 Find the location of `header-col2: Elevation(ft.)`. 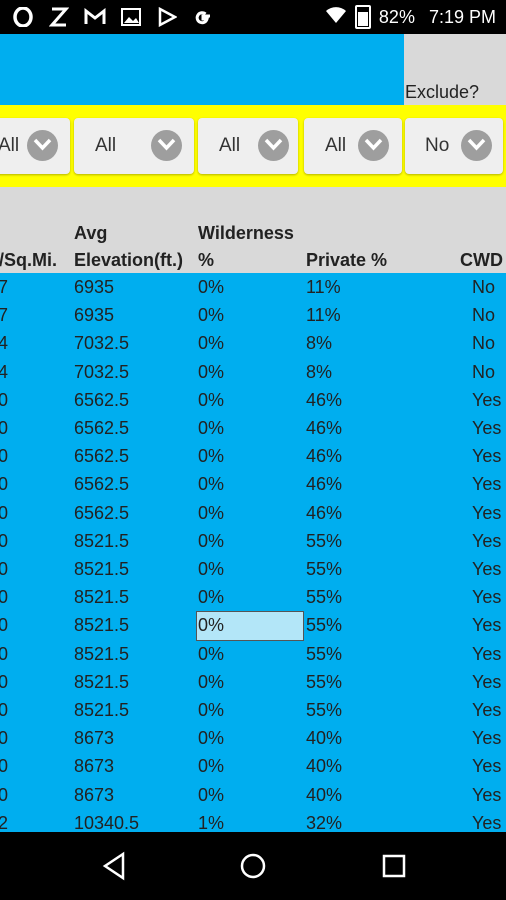

header-col2: Elevation(ft.) is located at coordinates (128, 260).